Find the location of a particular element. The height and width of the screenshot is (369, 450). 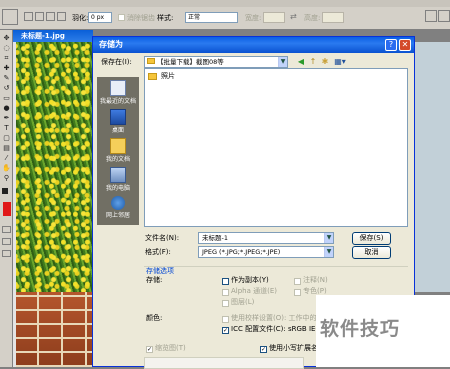

dialog-title: 存储为 is located at coordinates (253, 45).